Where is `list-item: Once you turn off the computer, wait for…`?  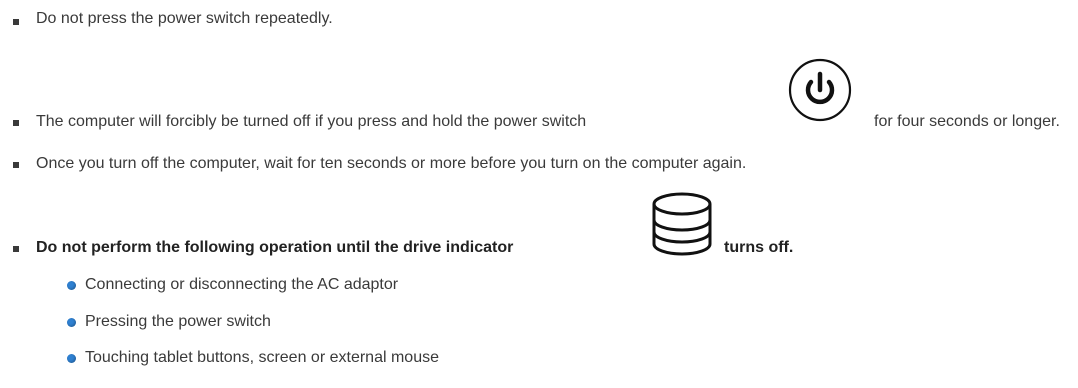 list-item: Once you turn off the computer, wait for… is located at coordinates (391, 164).